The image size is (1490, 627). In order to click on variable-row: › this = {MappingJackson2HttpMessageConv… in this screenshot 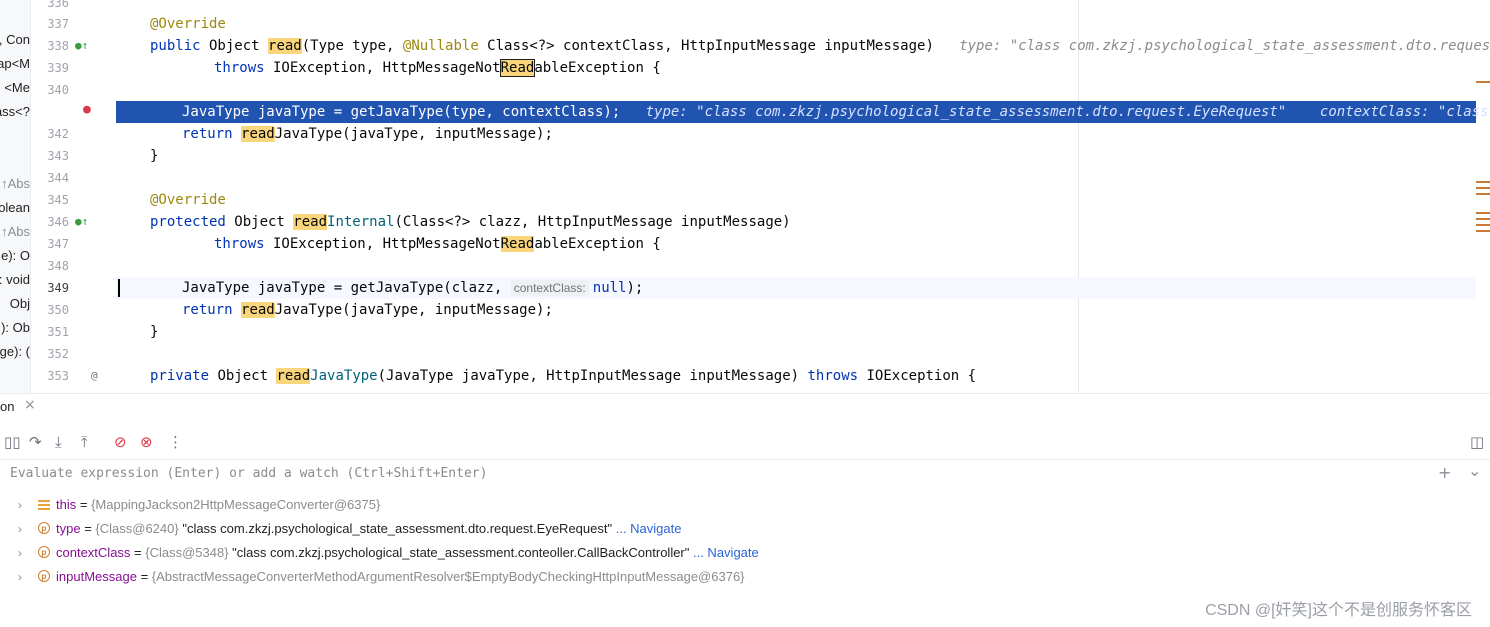, I will do `click(745, 505)`.